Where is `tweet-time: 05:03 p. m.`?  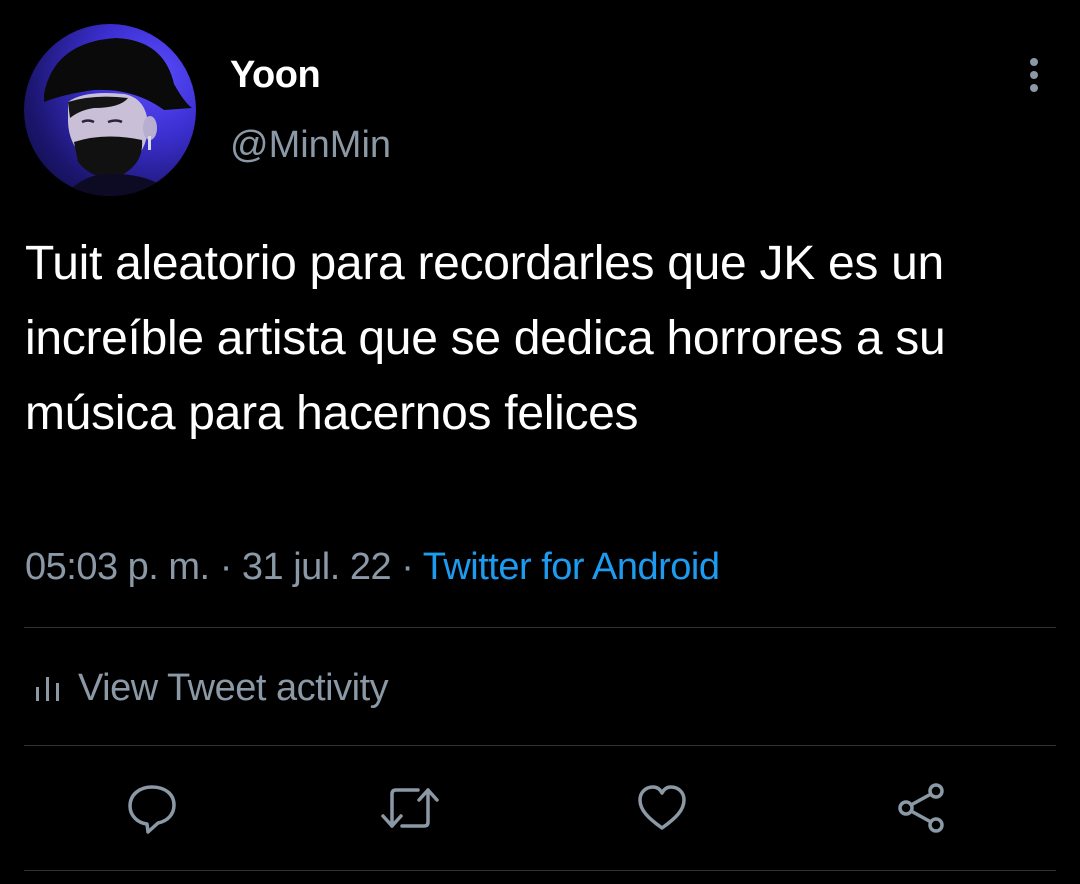 tweet-time: 05:03 p. m. is located at coordinates (117, 567).